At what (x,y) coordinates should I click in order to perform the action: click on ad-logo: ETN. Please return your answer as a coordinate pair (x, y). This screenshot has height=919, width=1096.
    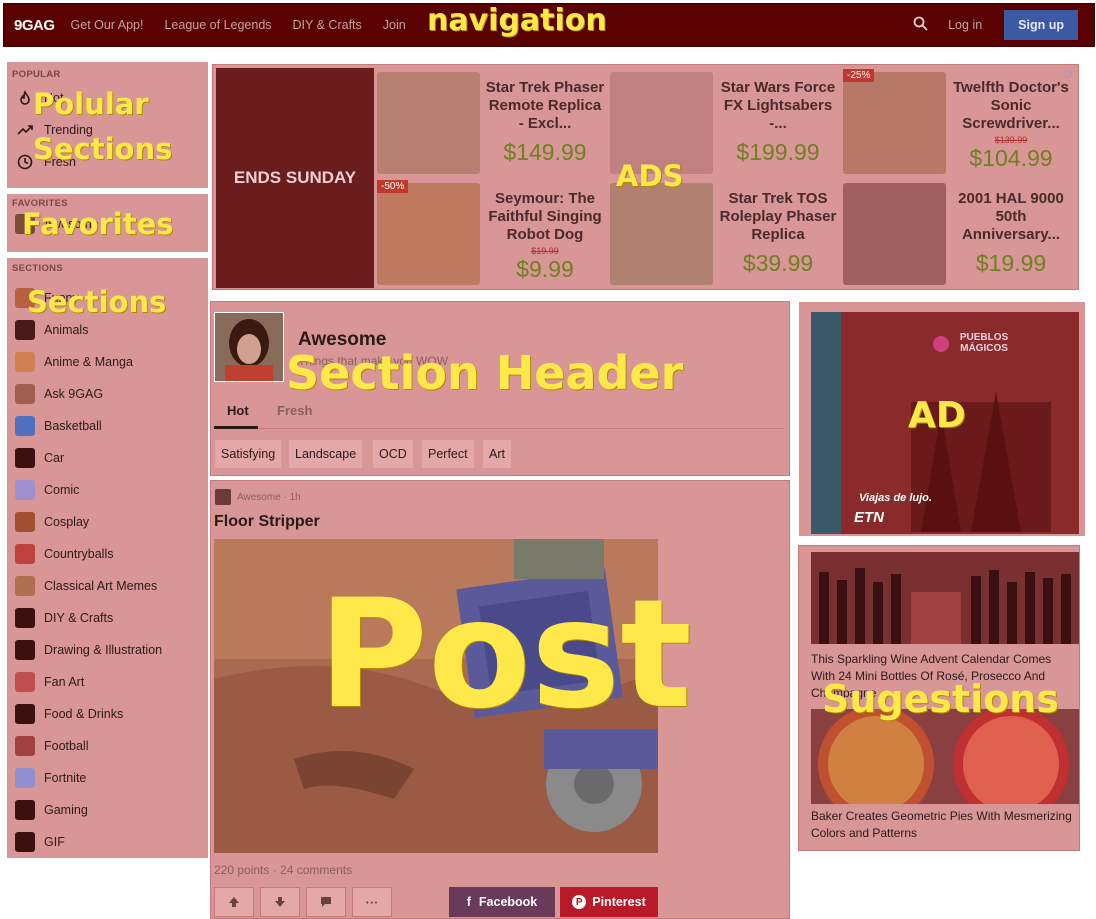
    Looking at the image, I should click on (869, 517).